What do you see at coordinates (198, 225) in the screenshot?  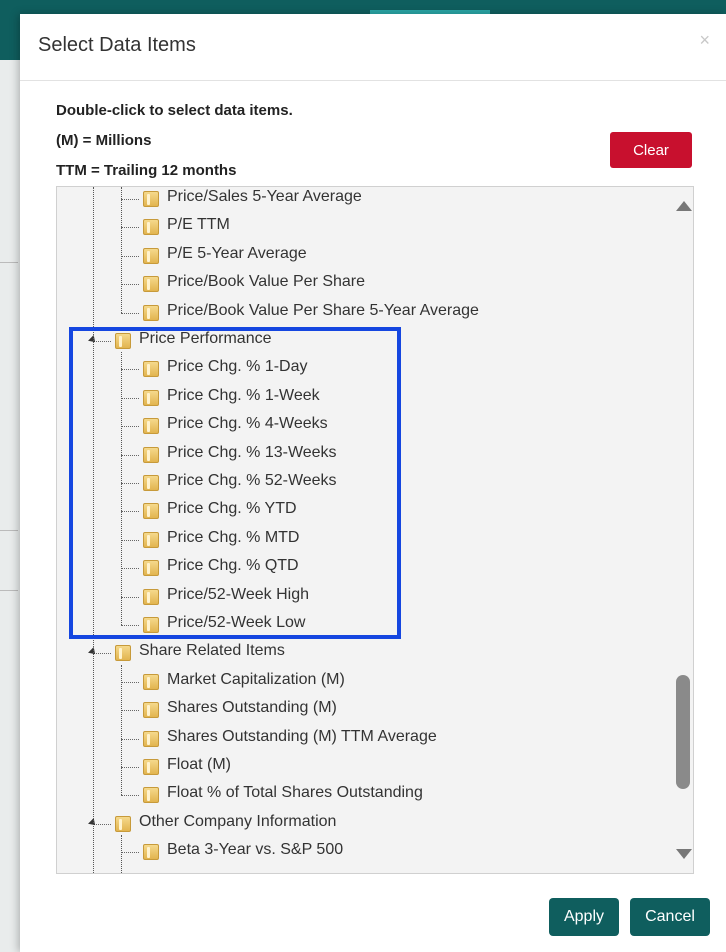 I see `tree-item-label: P/E TTM` at bounding box center [198, 225].